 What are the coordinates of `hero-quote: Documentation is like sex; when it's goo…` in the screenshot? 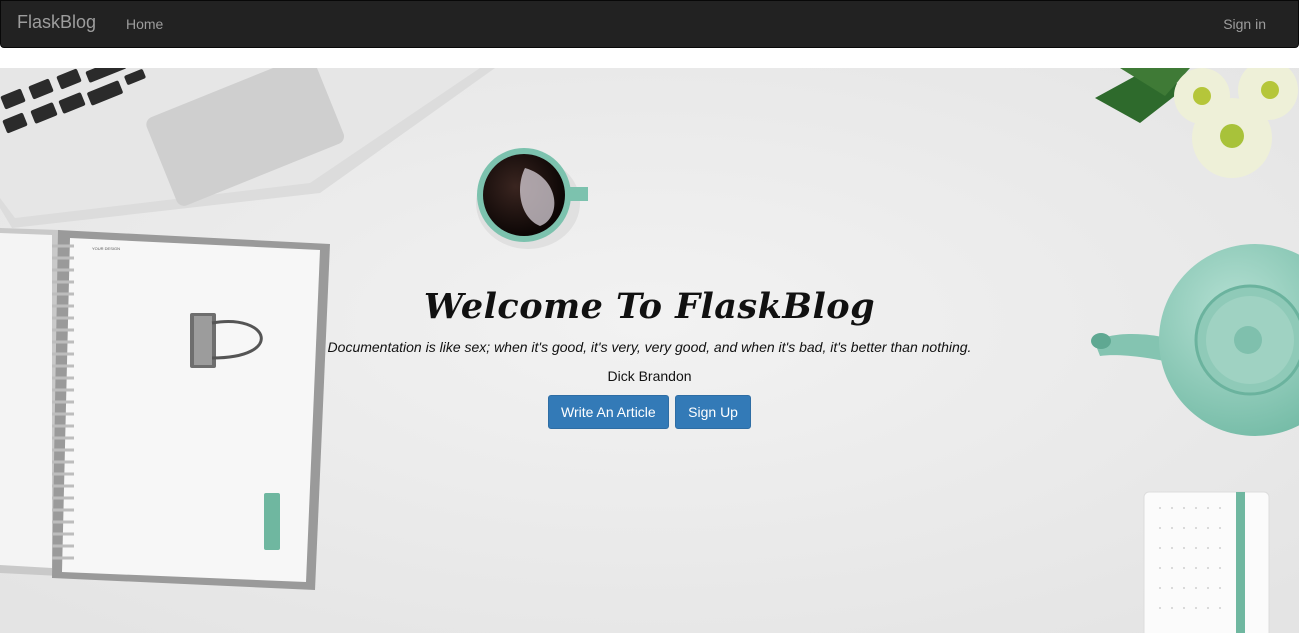 It's located at (649, 347).